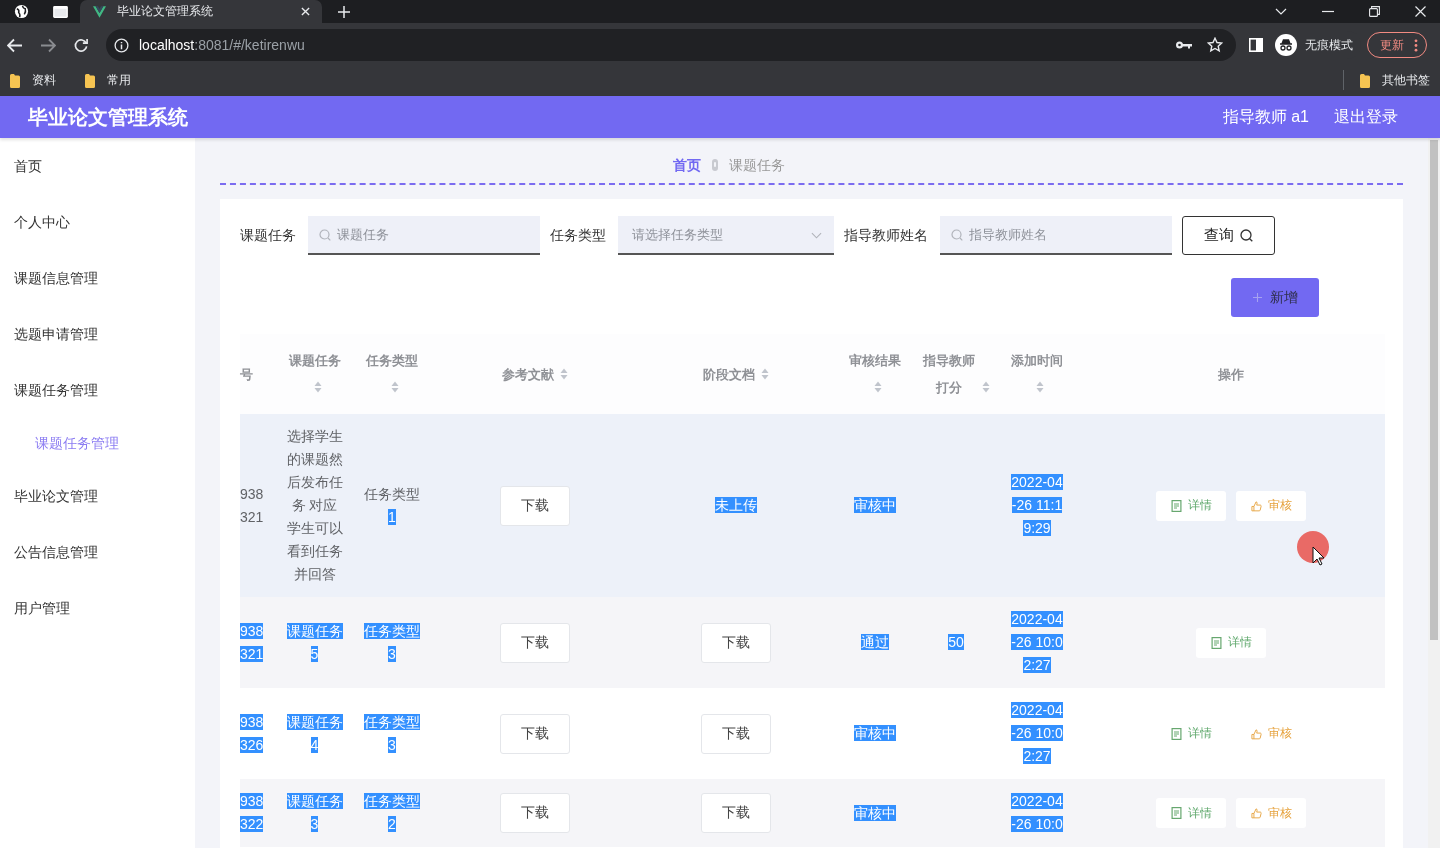 The image size is (1440, 848). Describe the element at coordinates (97, 443) in the screenshot. I see `submenu-item: 课题任务管理` at that location.